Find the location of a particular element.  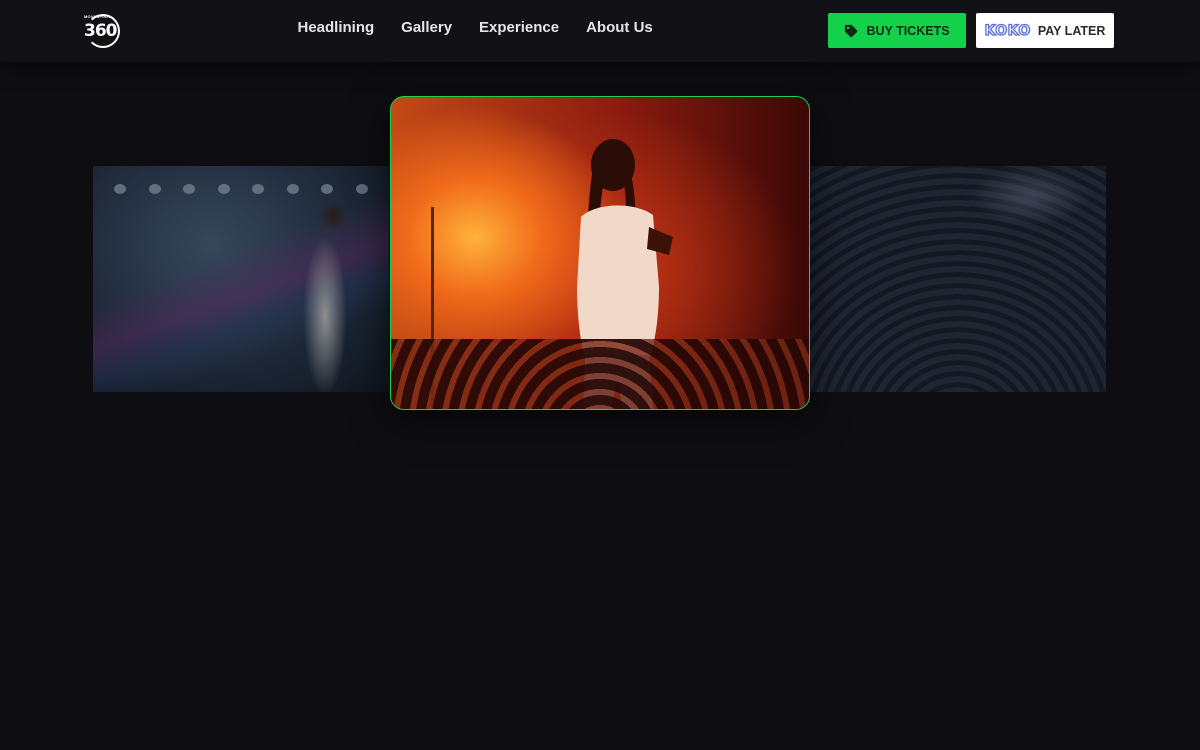

site-logo: MOVASPIRIT 360 is located at coordinates (103, 31).